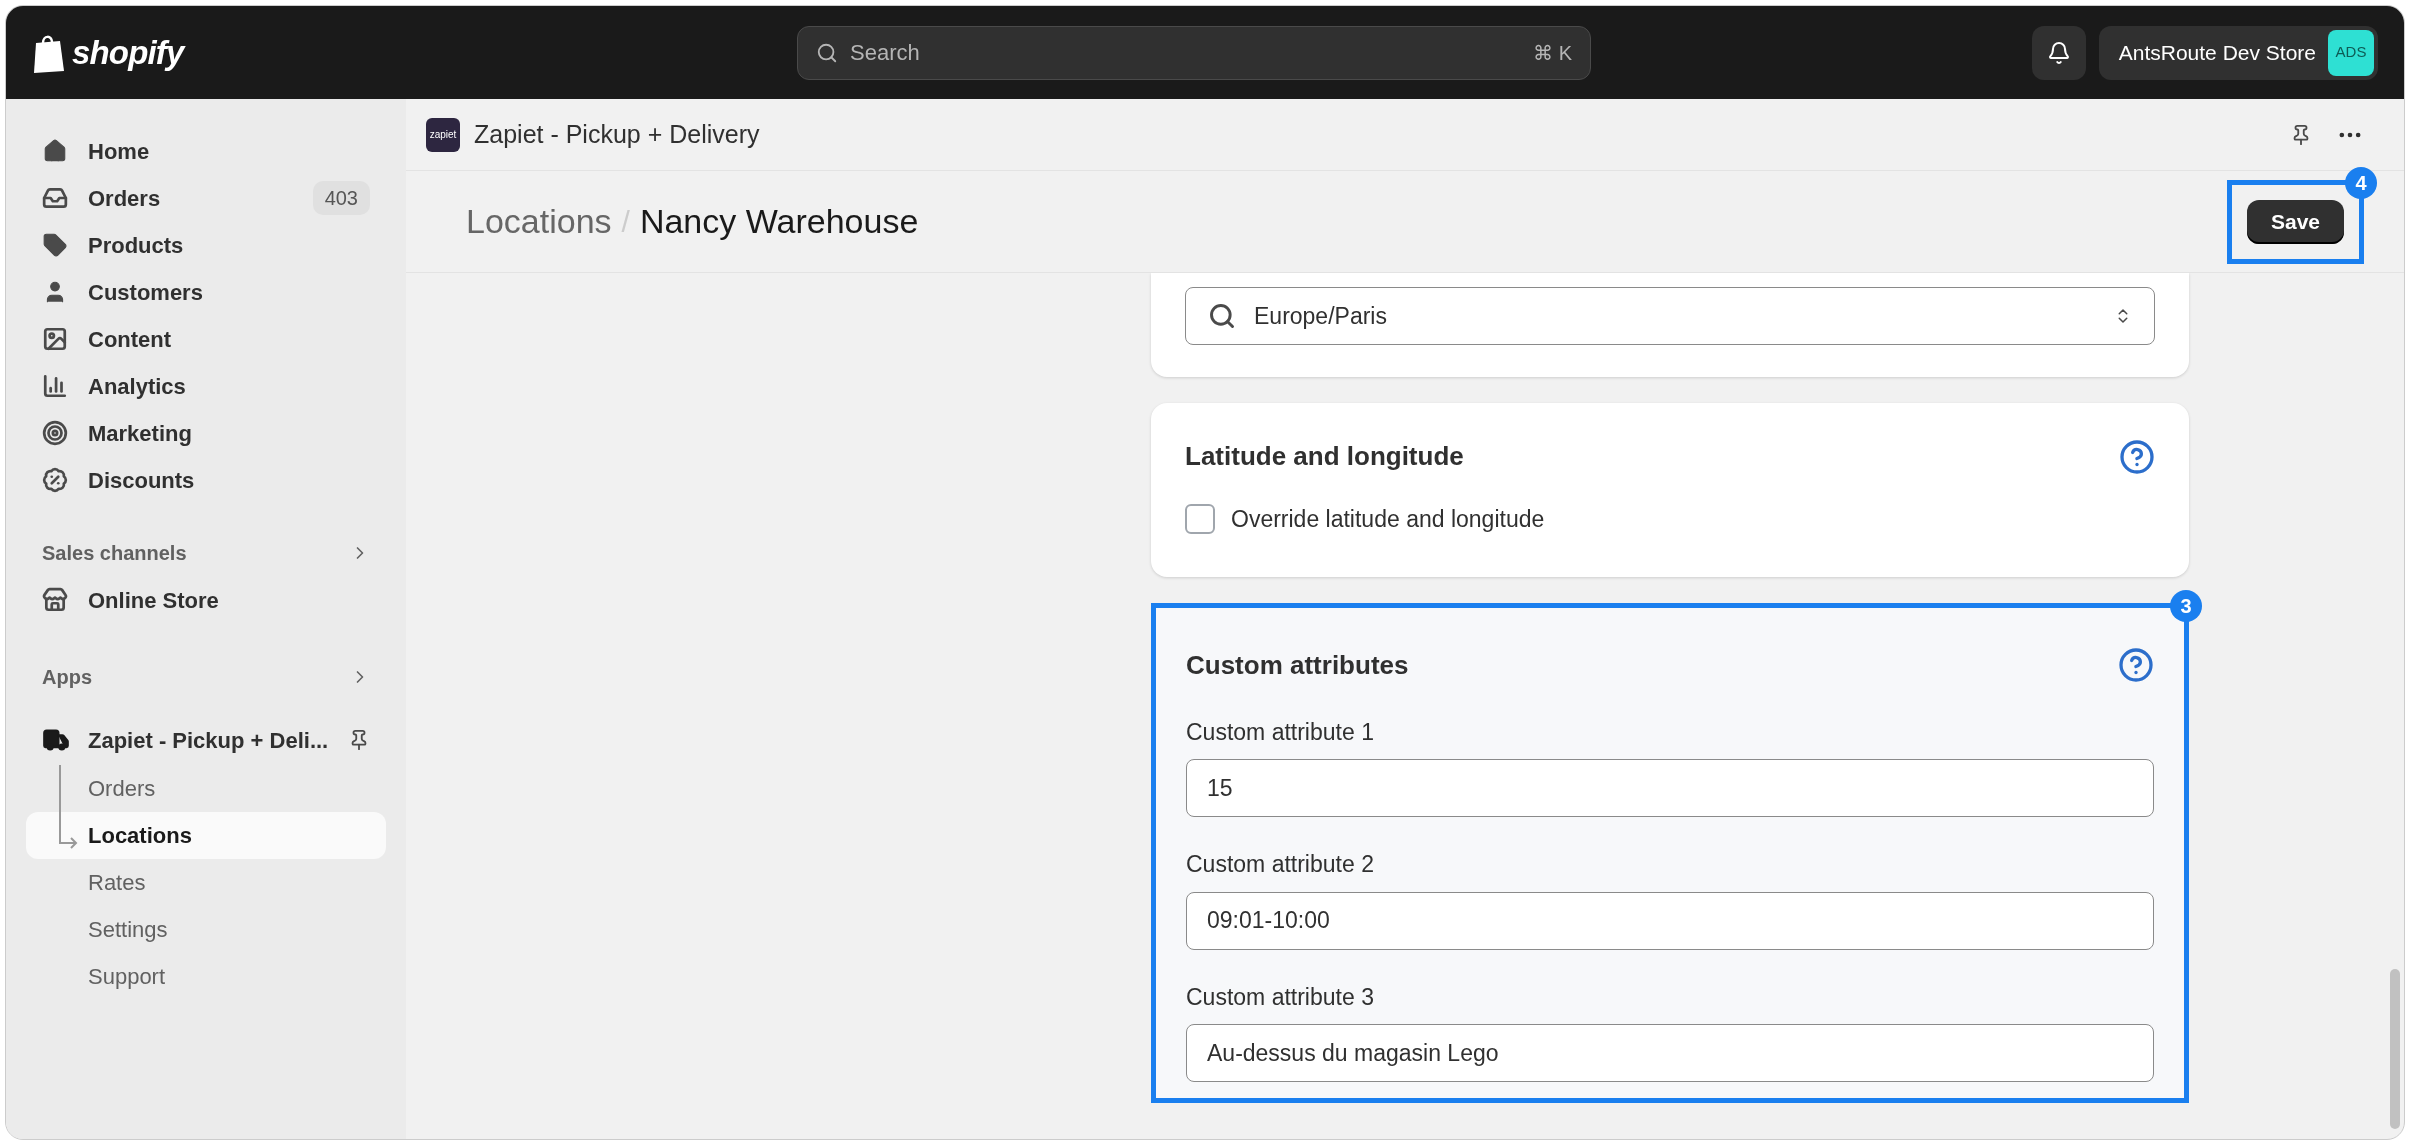 The height and width of the screenshot is (1145, 2410). I want to click on tag-icon, so click(55, 245).